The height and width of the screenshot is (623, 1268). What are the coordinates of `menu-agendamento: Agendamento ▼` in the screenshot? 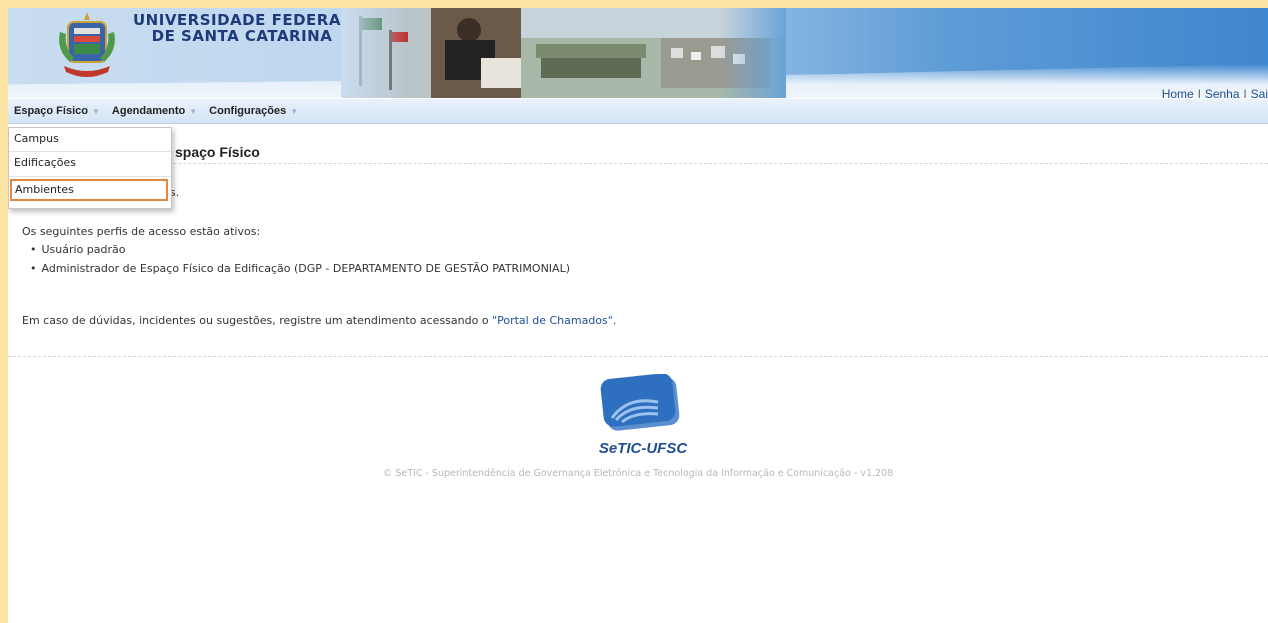 It's located at (154, 111).